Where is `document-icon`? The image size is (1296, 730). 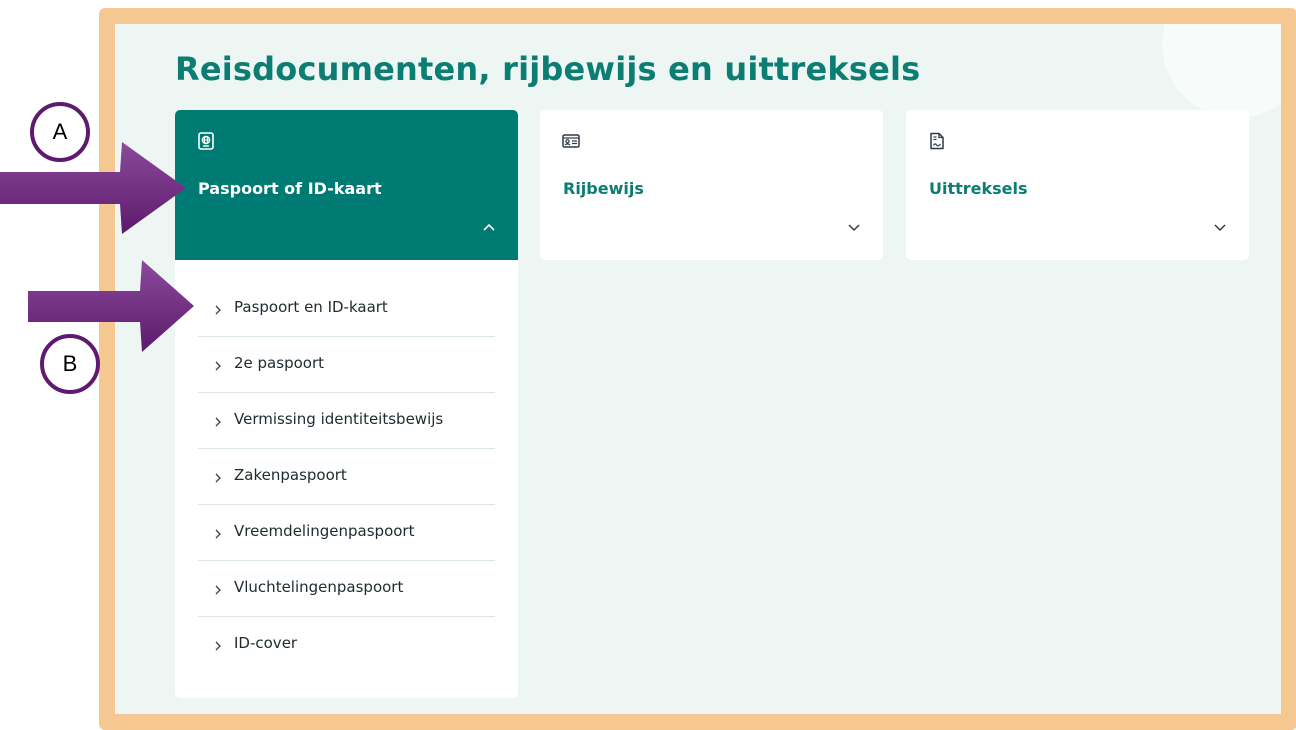 document-icon is located at coordinates (937, 141).